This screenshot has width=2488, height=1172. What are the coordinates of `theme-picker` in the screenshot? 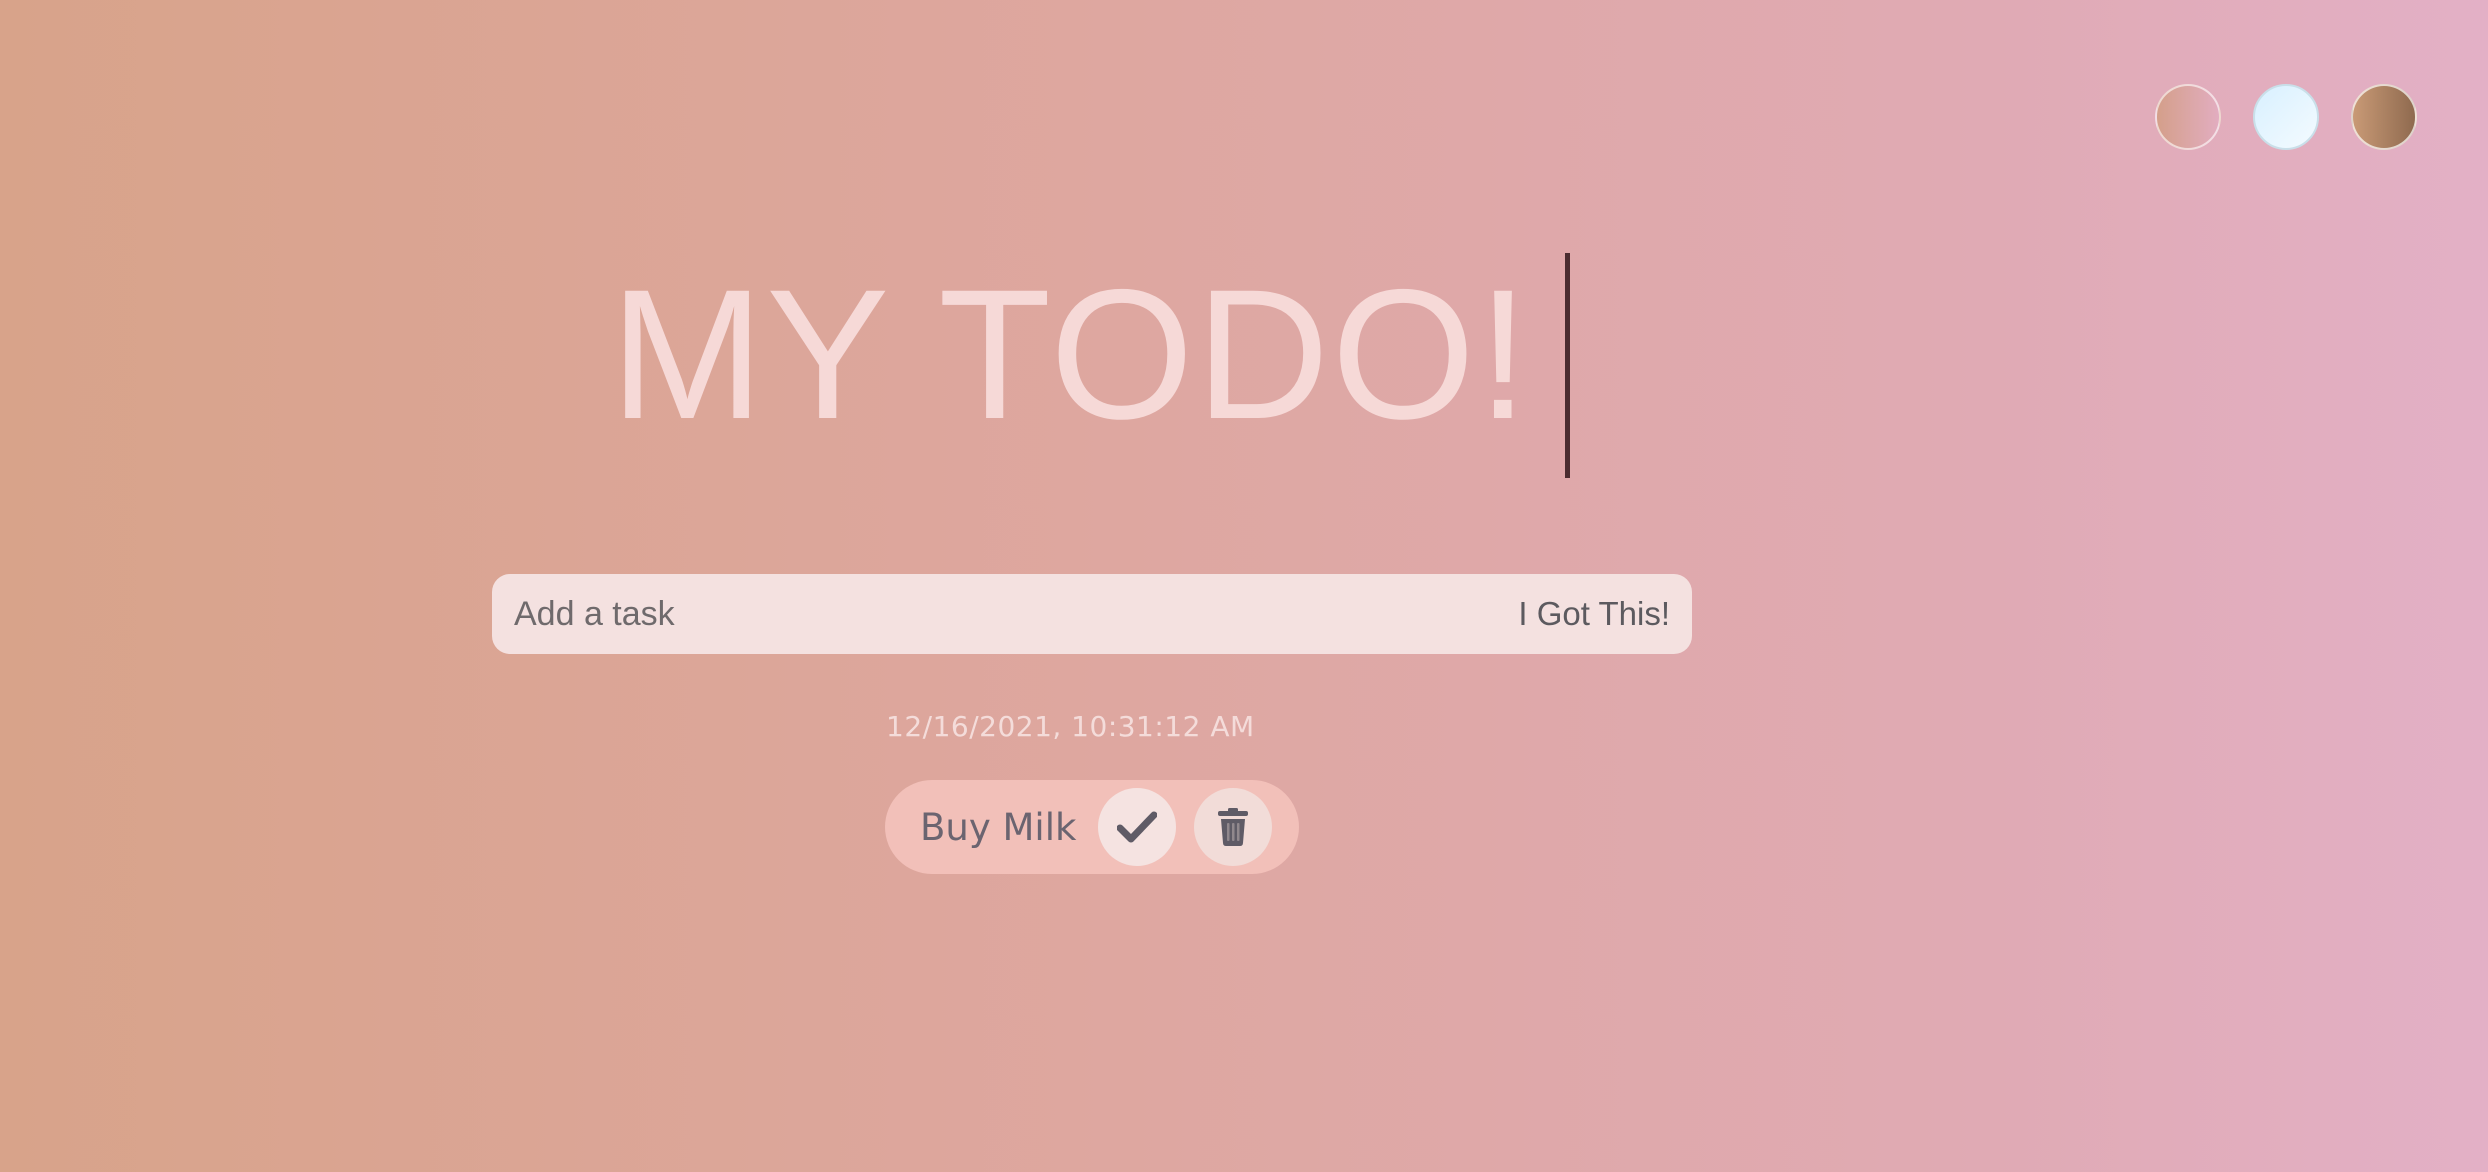 It's located at (2286, 117).